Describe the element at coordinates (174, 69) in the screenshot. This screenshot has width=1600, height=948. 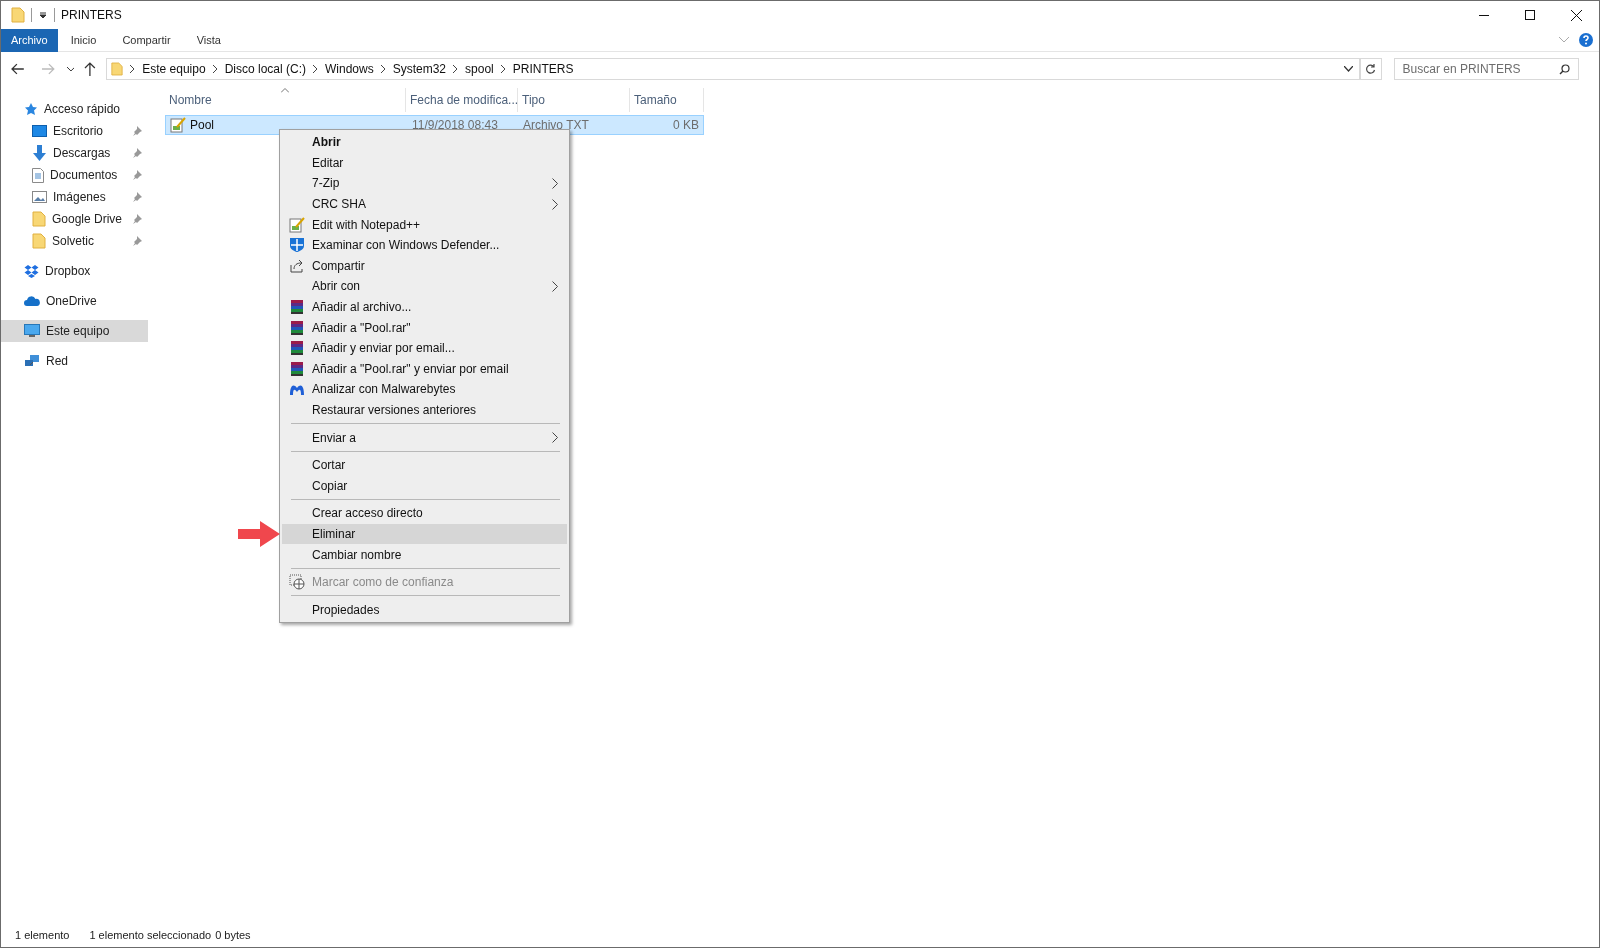
I see `breadcrumb-item: Este equipo` at that location.